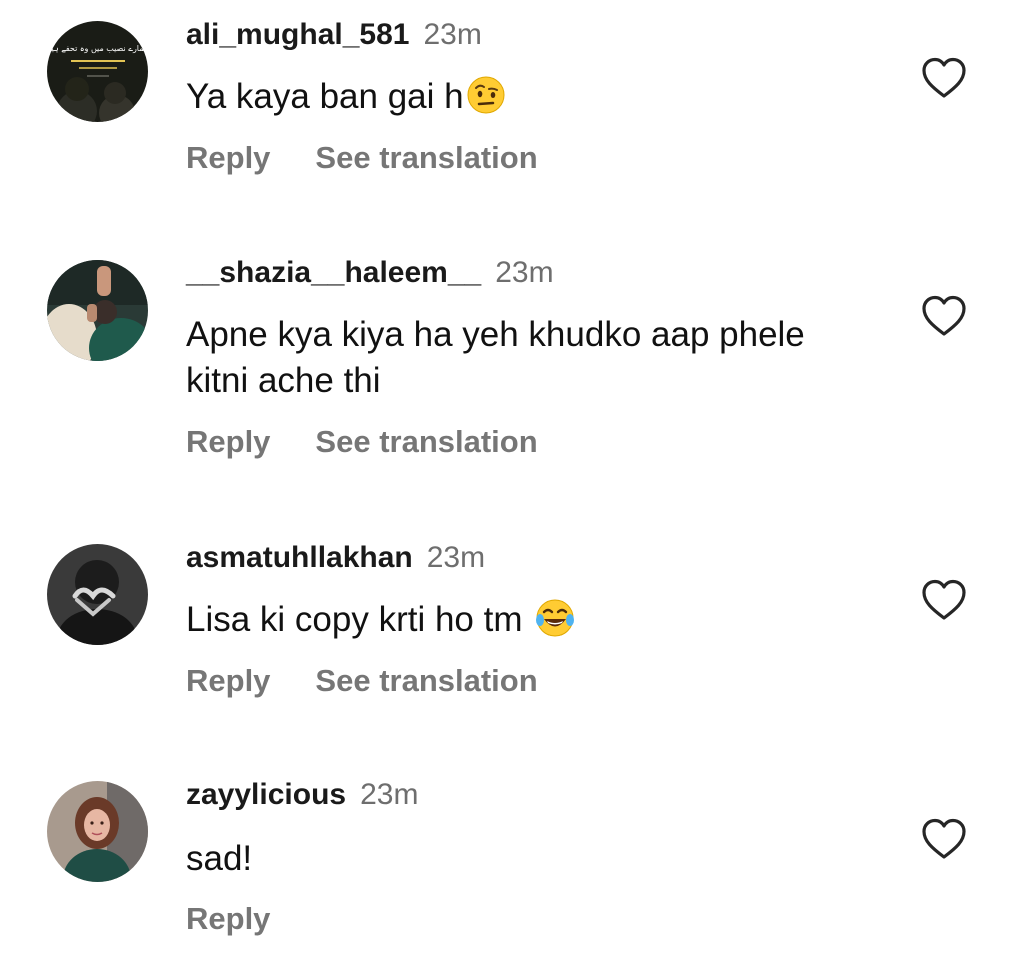 The width and height of the screenshot is (1024, 958). I want to click on comment-header: asmatuhllakhan 23m, so click(335, 558).